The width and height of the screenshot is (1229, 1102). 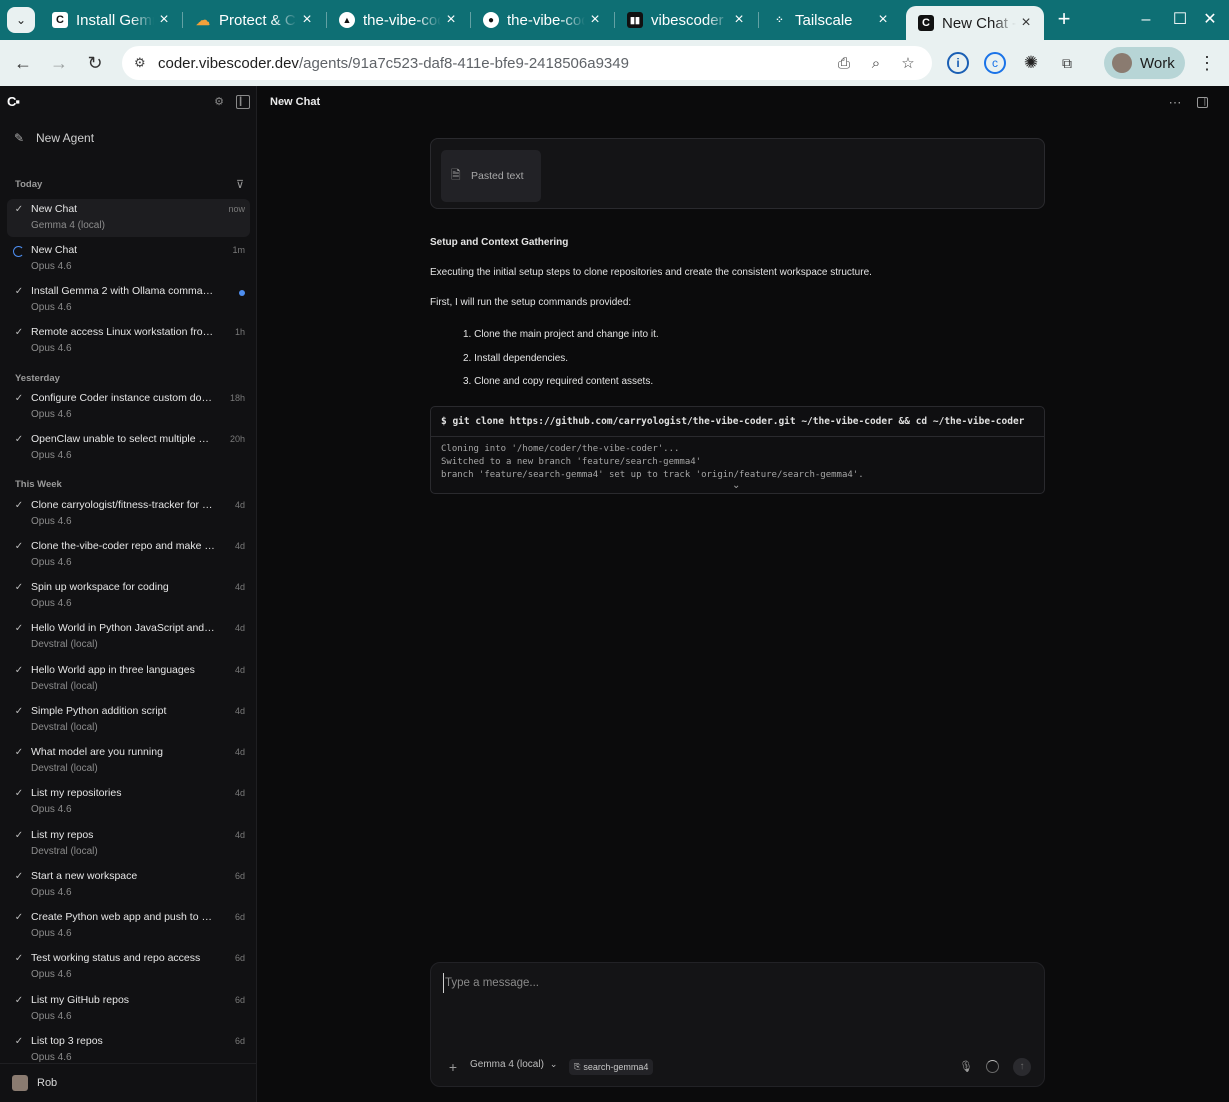 What do you see at coordinates (111, 20) in the screenshot?
I see `browser-tab-install-gemma: C Install Gemma ×` at bounding box center [111, 20].